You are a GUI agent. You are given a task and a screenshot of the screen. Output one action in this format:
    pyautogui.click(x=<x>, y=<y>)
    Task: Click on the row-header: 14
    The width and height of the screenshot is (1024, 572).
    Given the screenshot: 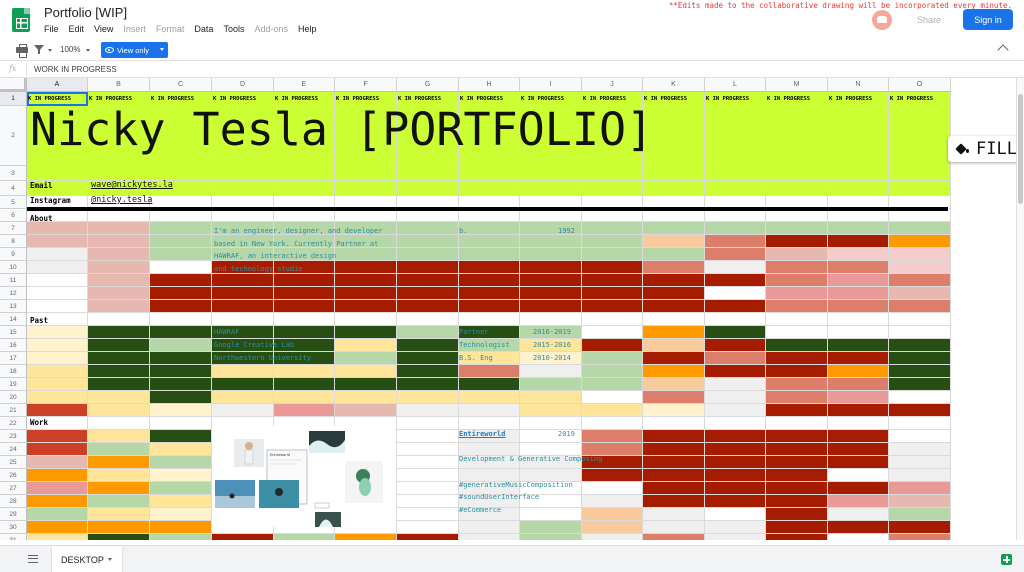 What is the action you would take?
    pyautogui.click(x=13, y=319)
    